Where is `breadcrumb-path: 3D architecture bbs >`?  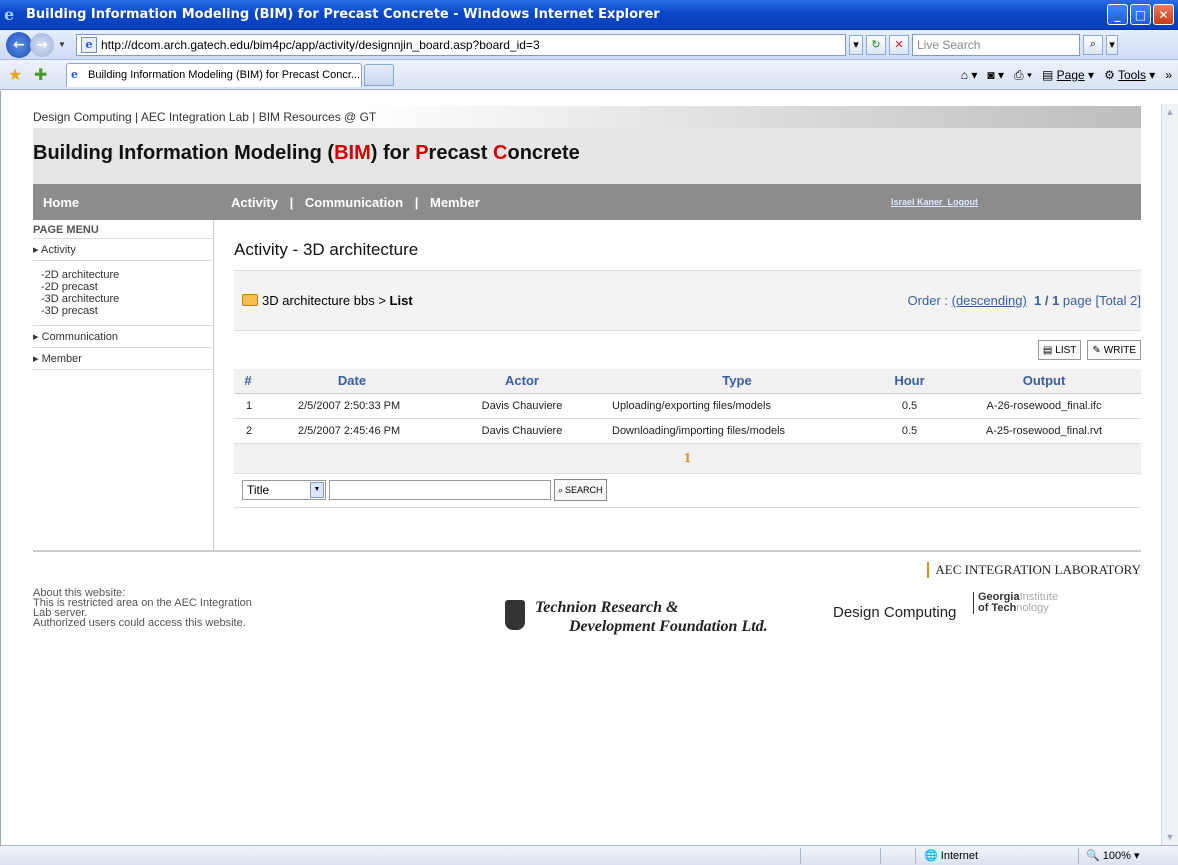 breadcrumb-path: 3D architecture bbs > is located at coordinates (326, 300).